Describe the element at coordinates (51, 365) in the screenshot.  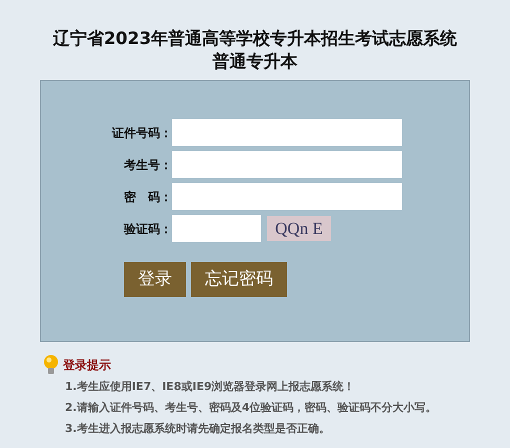
I see `lightbulb-icon` at that location.